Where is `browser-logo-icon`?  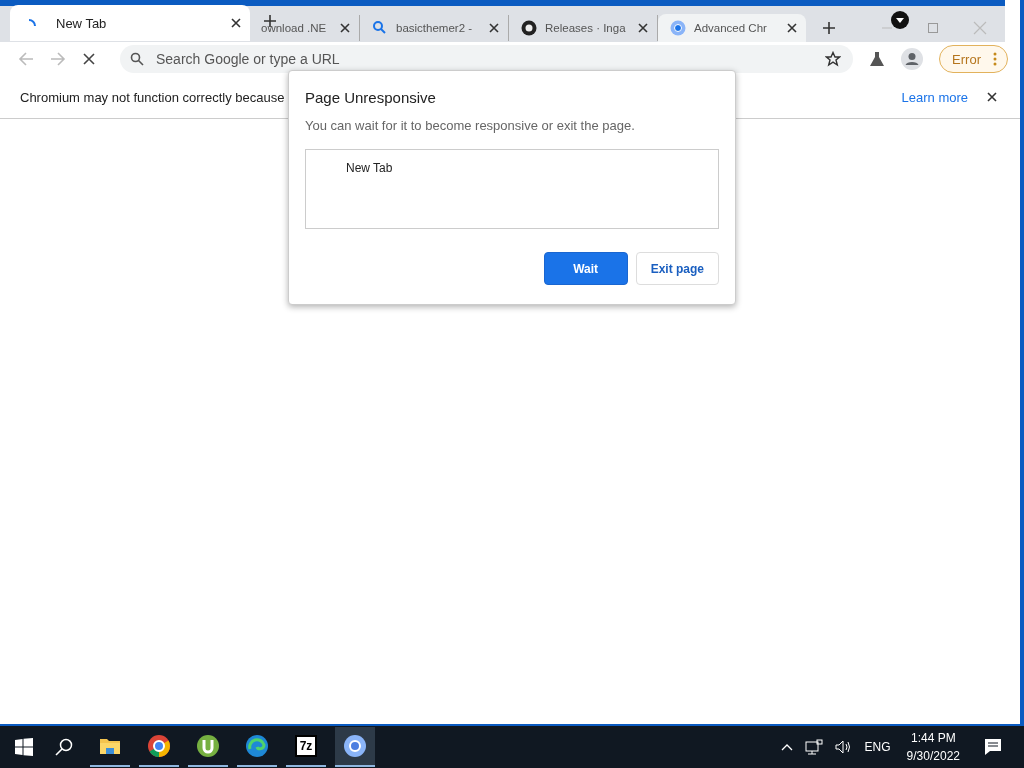 browser-logo-icon is located at coordinates (159, 746).